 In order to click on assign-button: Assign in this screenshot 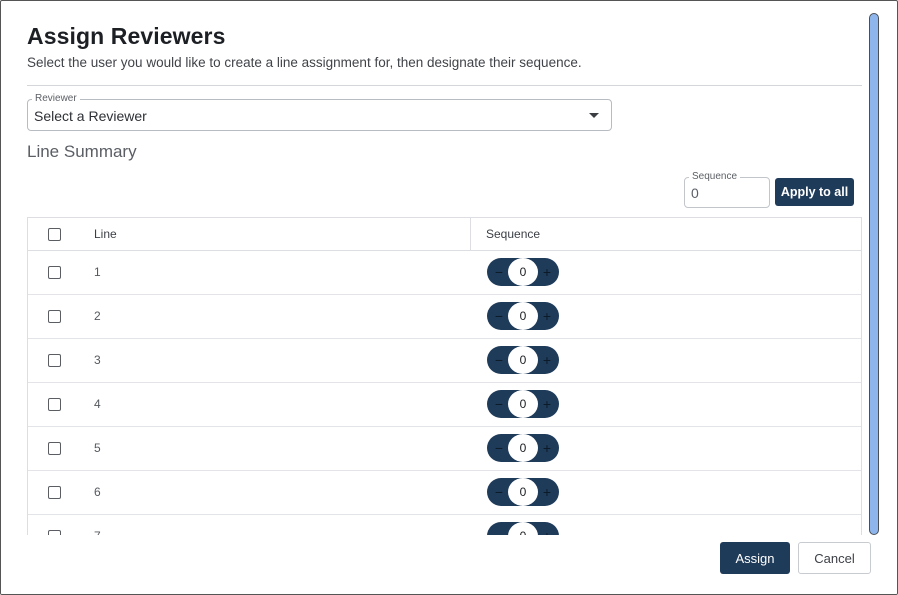, I will do `click(755, 558)`.